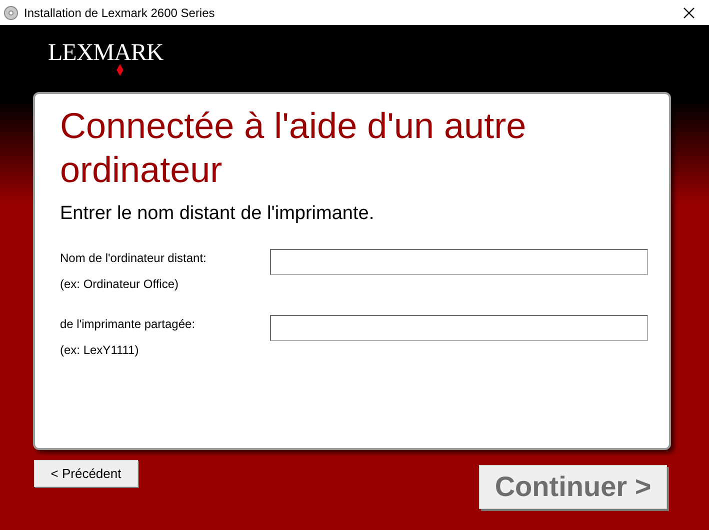 The width and height of the screenshot is (709, 530). What do you see at coordinates (294, 148) in the screenshot?
I see `page-title: Connectée à l'aide d'un autre ordinateur` at bounding box center [294, 148].